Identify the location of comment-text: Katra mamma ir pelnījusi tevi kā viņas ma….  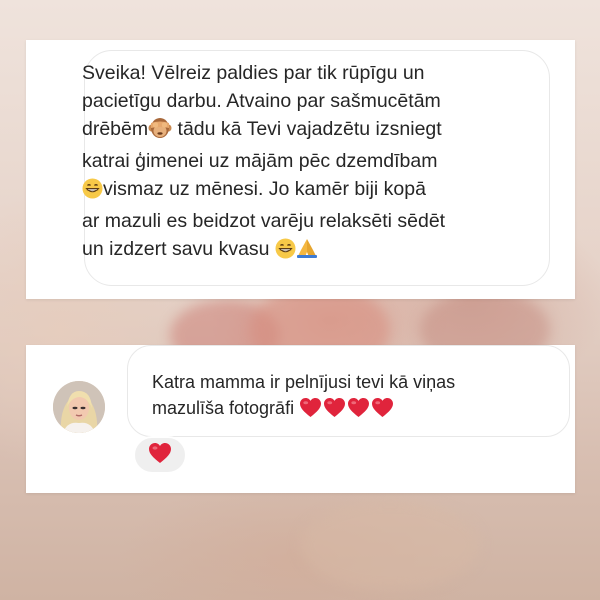
(357, 397).